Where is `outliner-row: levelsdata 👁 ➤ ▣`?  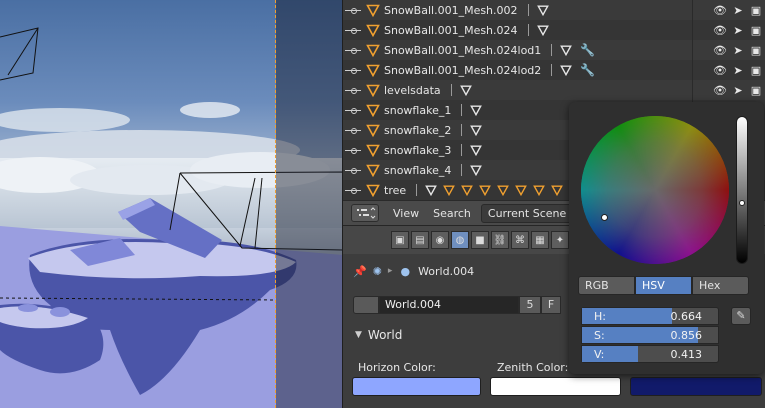 outliner-row: levelsdata 👁 ➤ ▣ is located at coordinates (554, 90).